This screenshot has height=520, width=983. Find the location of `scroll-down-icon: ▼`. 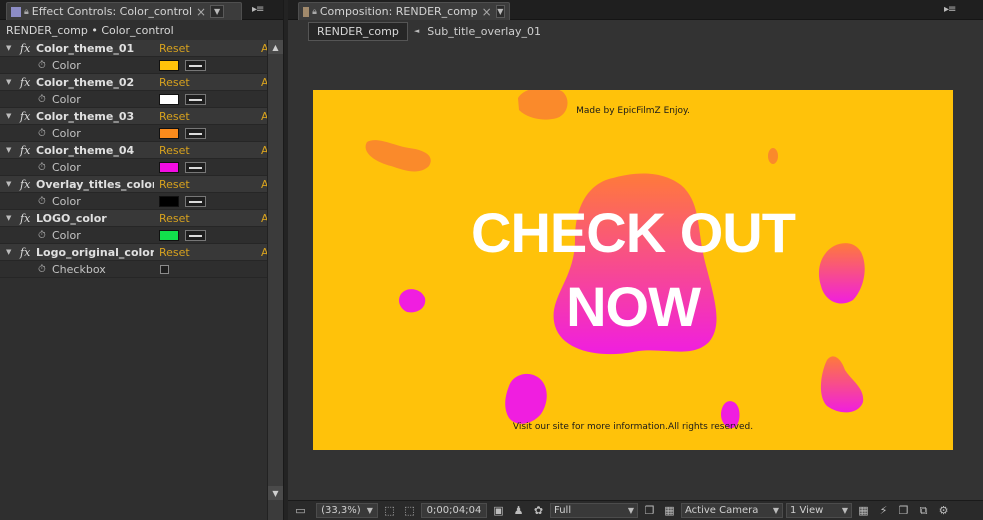

scroll-down-icon: ▼ is located at coordinates (275, 493).